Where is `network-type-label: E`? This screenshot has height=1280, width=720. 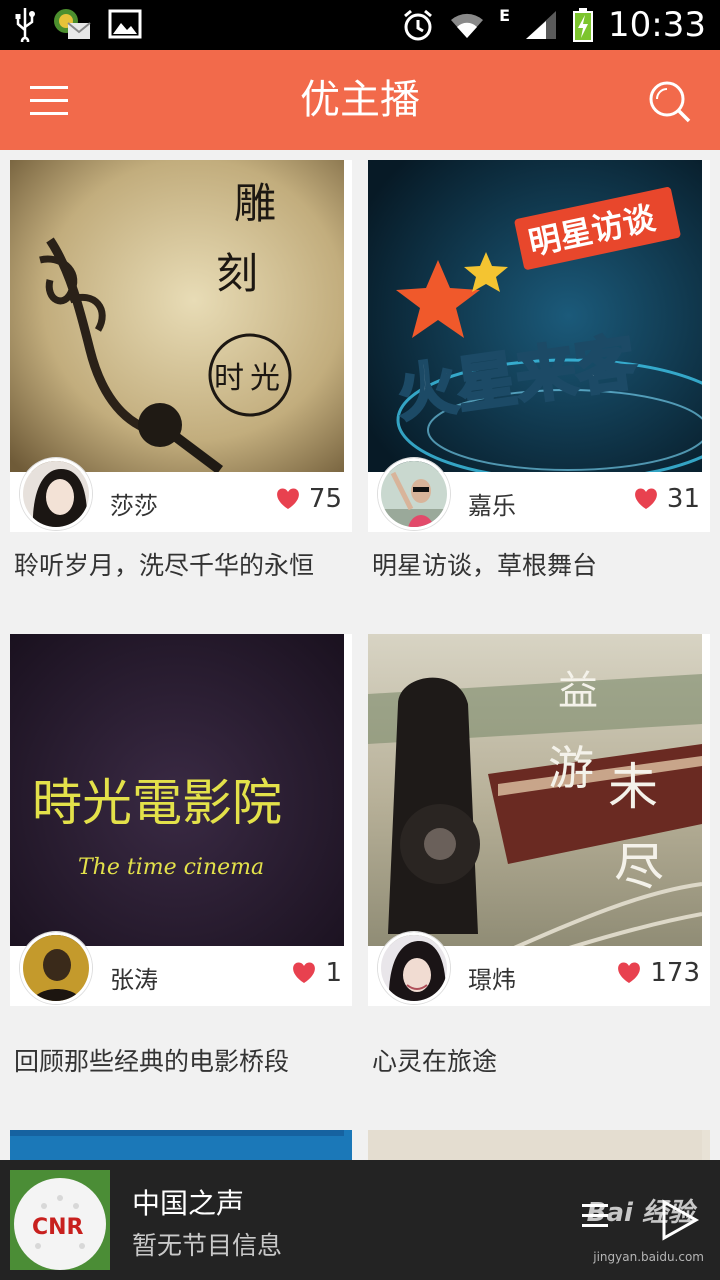
network-type-label: E is located at coordinates (505, 15).